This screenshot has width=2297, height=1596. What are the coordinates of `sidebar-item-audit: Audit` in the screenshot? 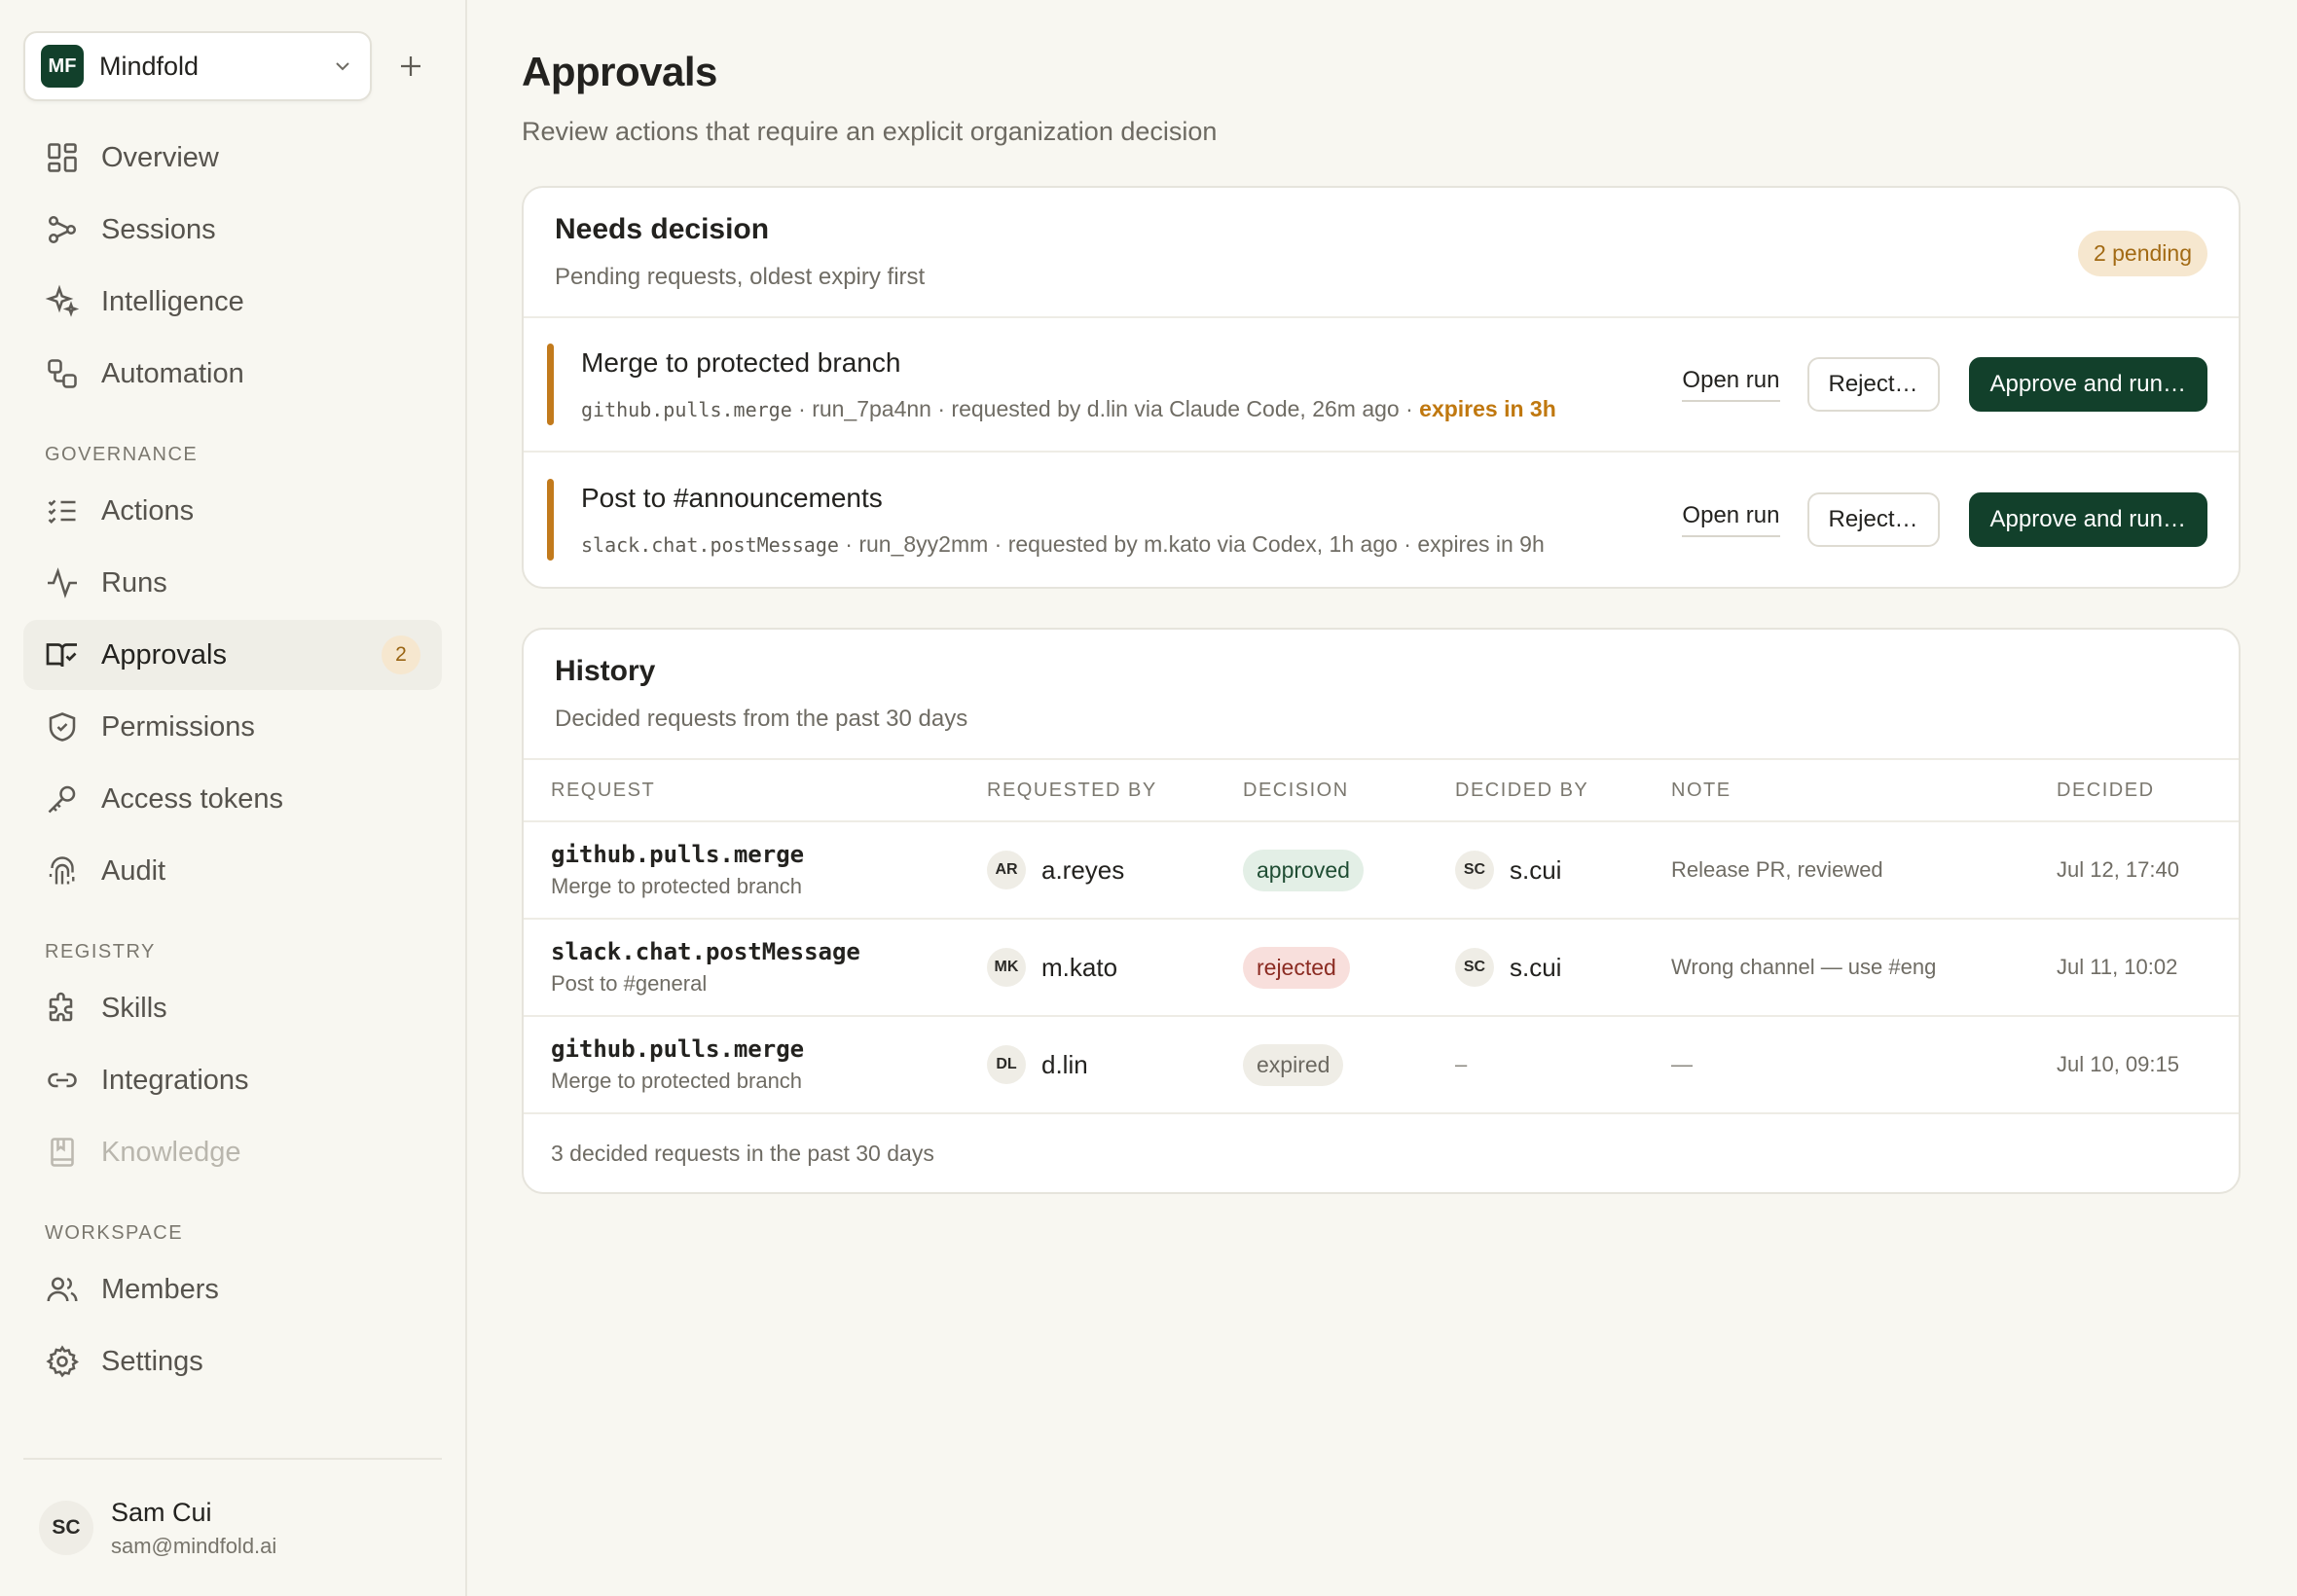 It's located at (232, 871).